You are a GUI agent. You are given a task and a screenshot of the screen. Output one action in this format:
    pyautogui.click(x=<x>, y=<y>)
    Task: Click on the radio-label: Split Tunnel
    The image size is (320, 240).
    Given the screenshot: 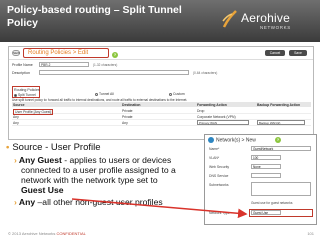 What is the action you would take?
    pyautogui.click(x=27, y=95)
    